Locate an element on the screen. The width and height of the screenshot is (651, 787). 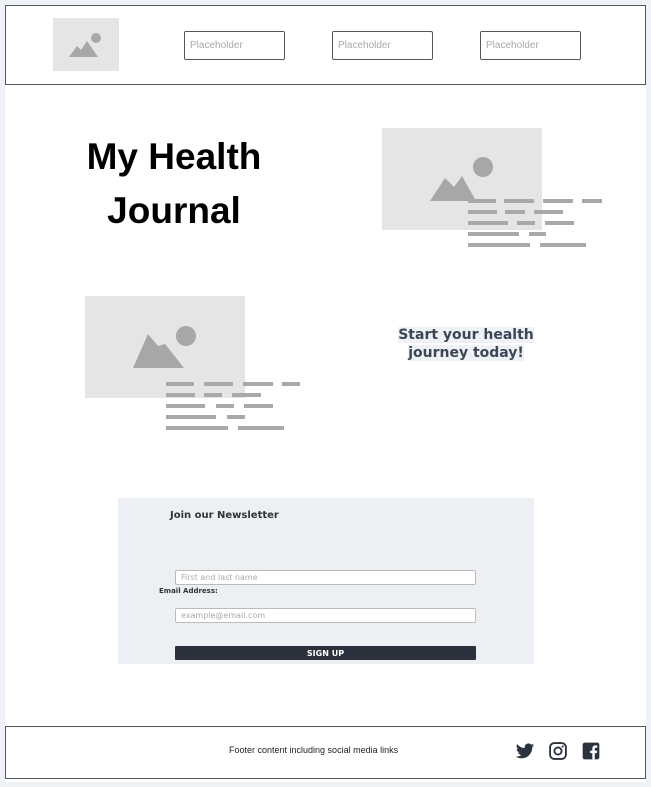
newsletter-title: Join our Newsletter is located at coordinates (224, 515).